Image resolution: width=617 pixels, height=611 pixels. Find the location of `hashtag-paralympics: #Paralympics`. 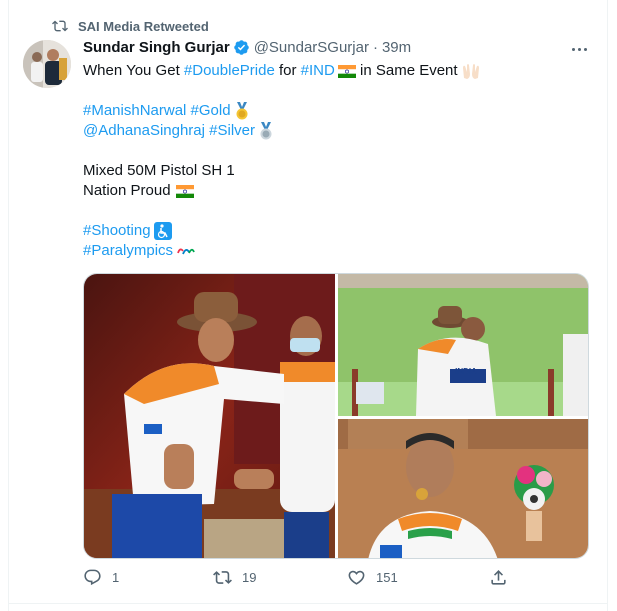

hashtag-paralympics: #Paralympics is located at coordinates (128, 251).